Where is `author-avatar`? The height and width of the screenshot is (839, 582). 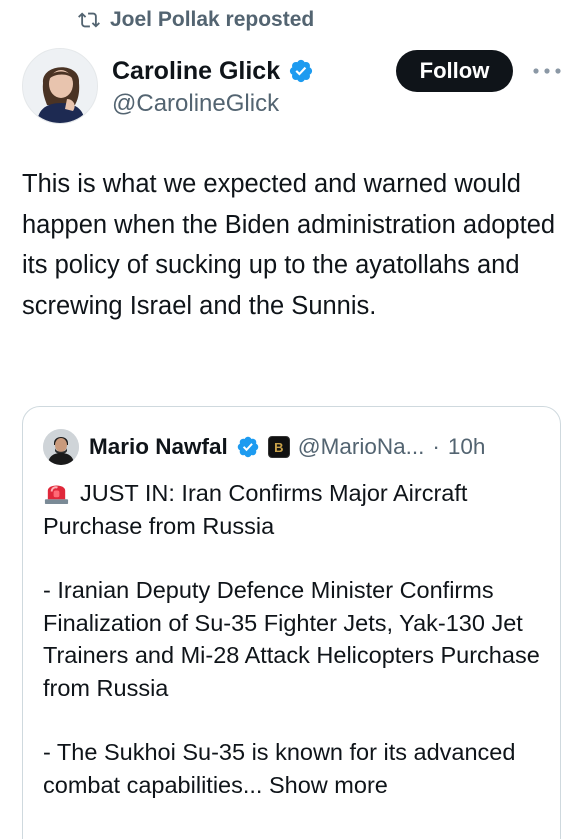 author-avatar is located at coordinates (60, 86).